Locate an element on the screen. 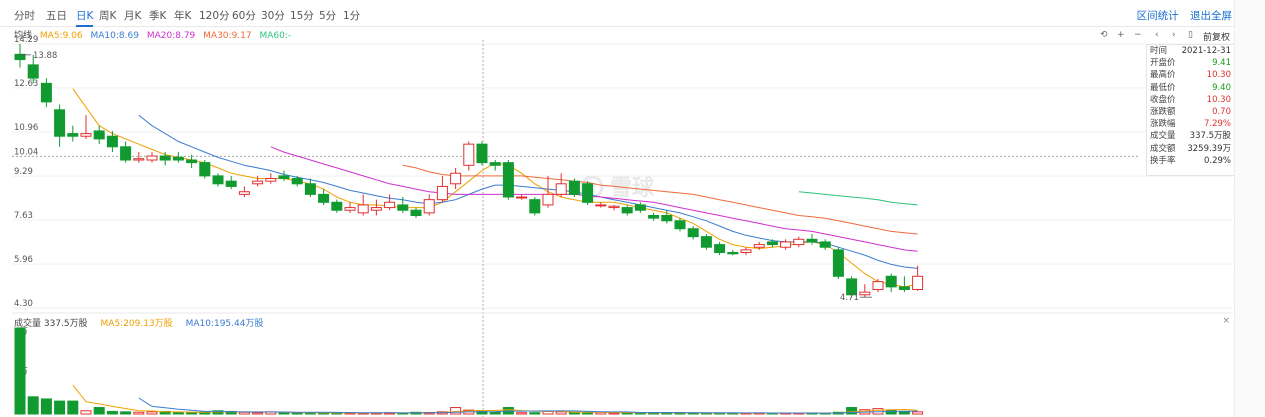 The height and width of the screenshot is (417, 1265). info-key: 换手率 is located at coordinates (1163, 160).